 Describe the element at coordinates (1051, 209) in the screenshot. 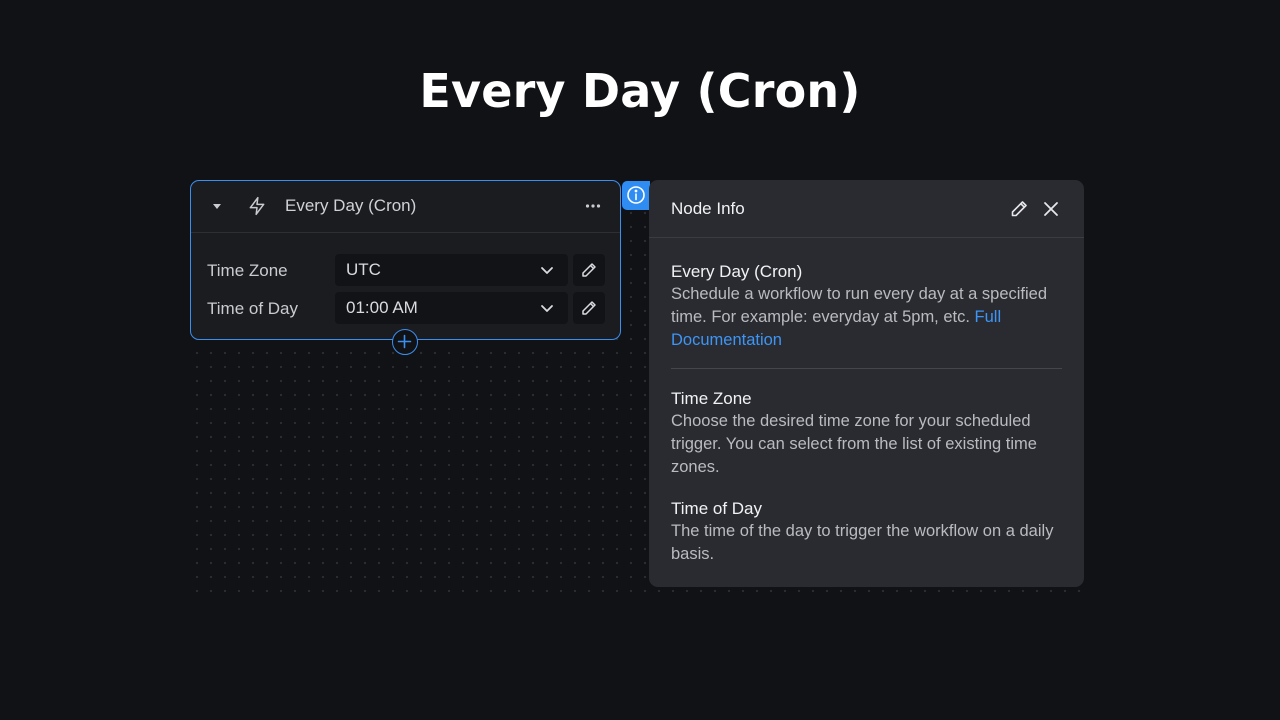

I see `close-icon` at that location.